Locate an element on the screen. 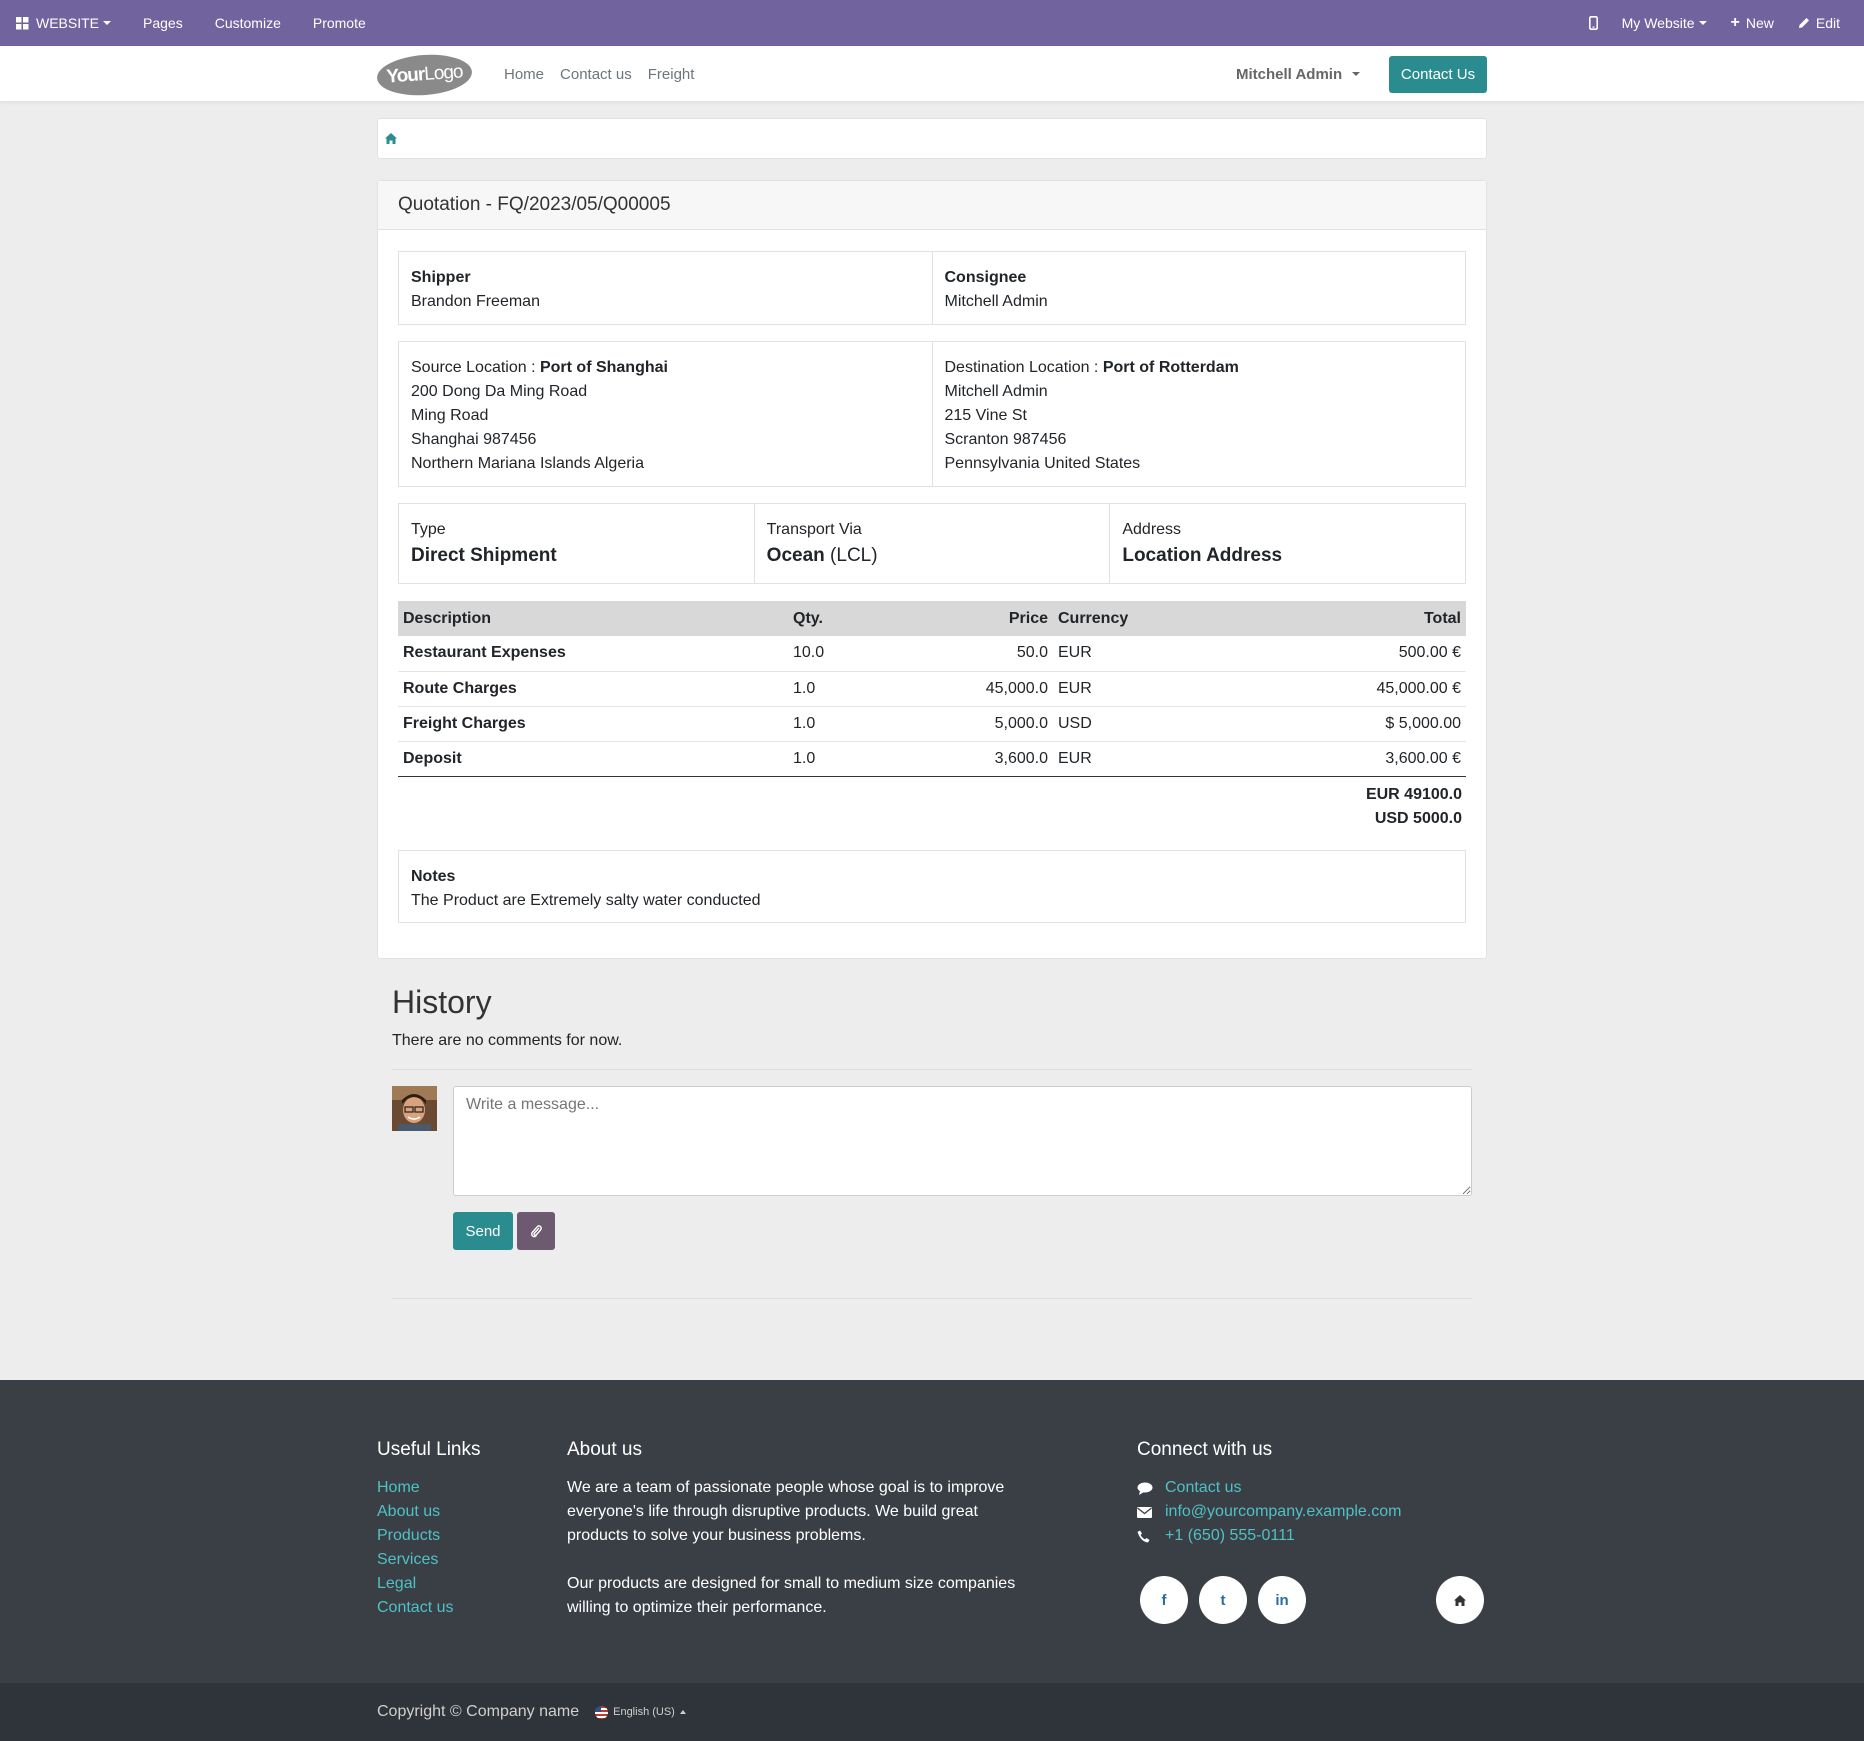  source-address-line: 200 Dong Da Ming Road is located at coordinates (499, 391).